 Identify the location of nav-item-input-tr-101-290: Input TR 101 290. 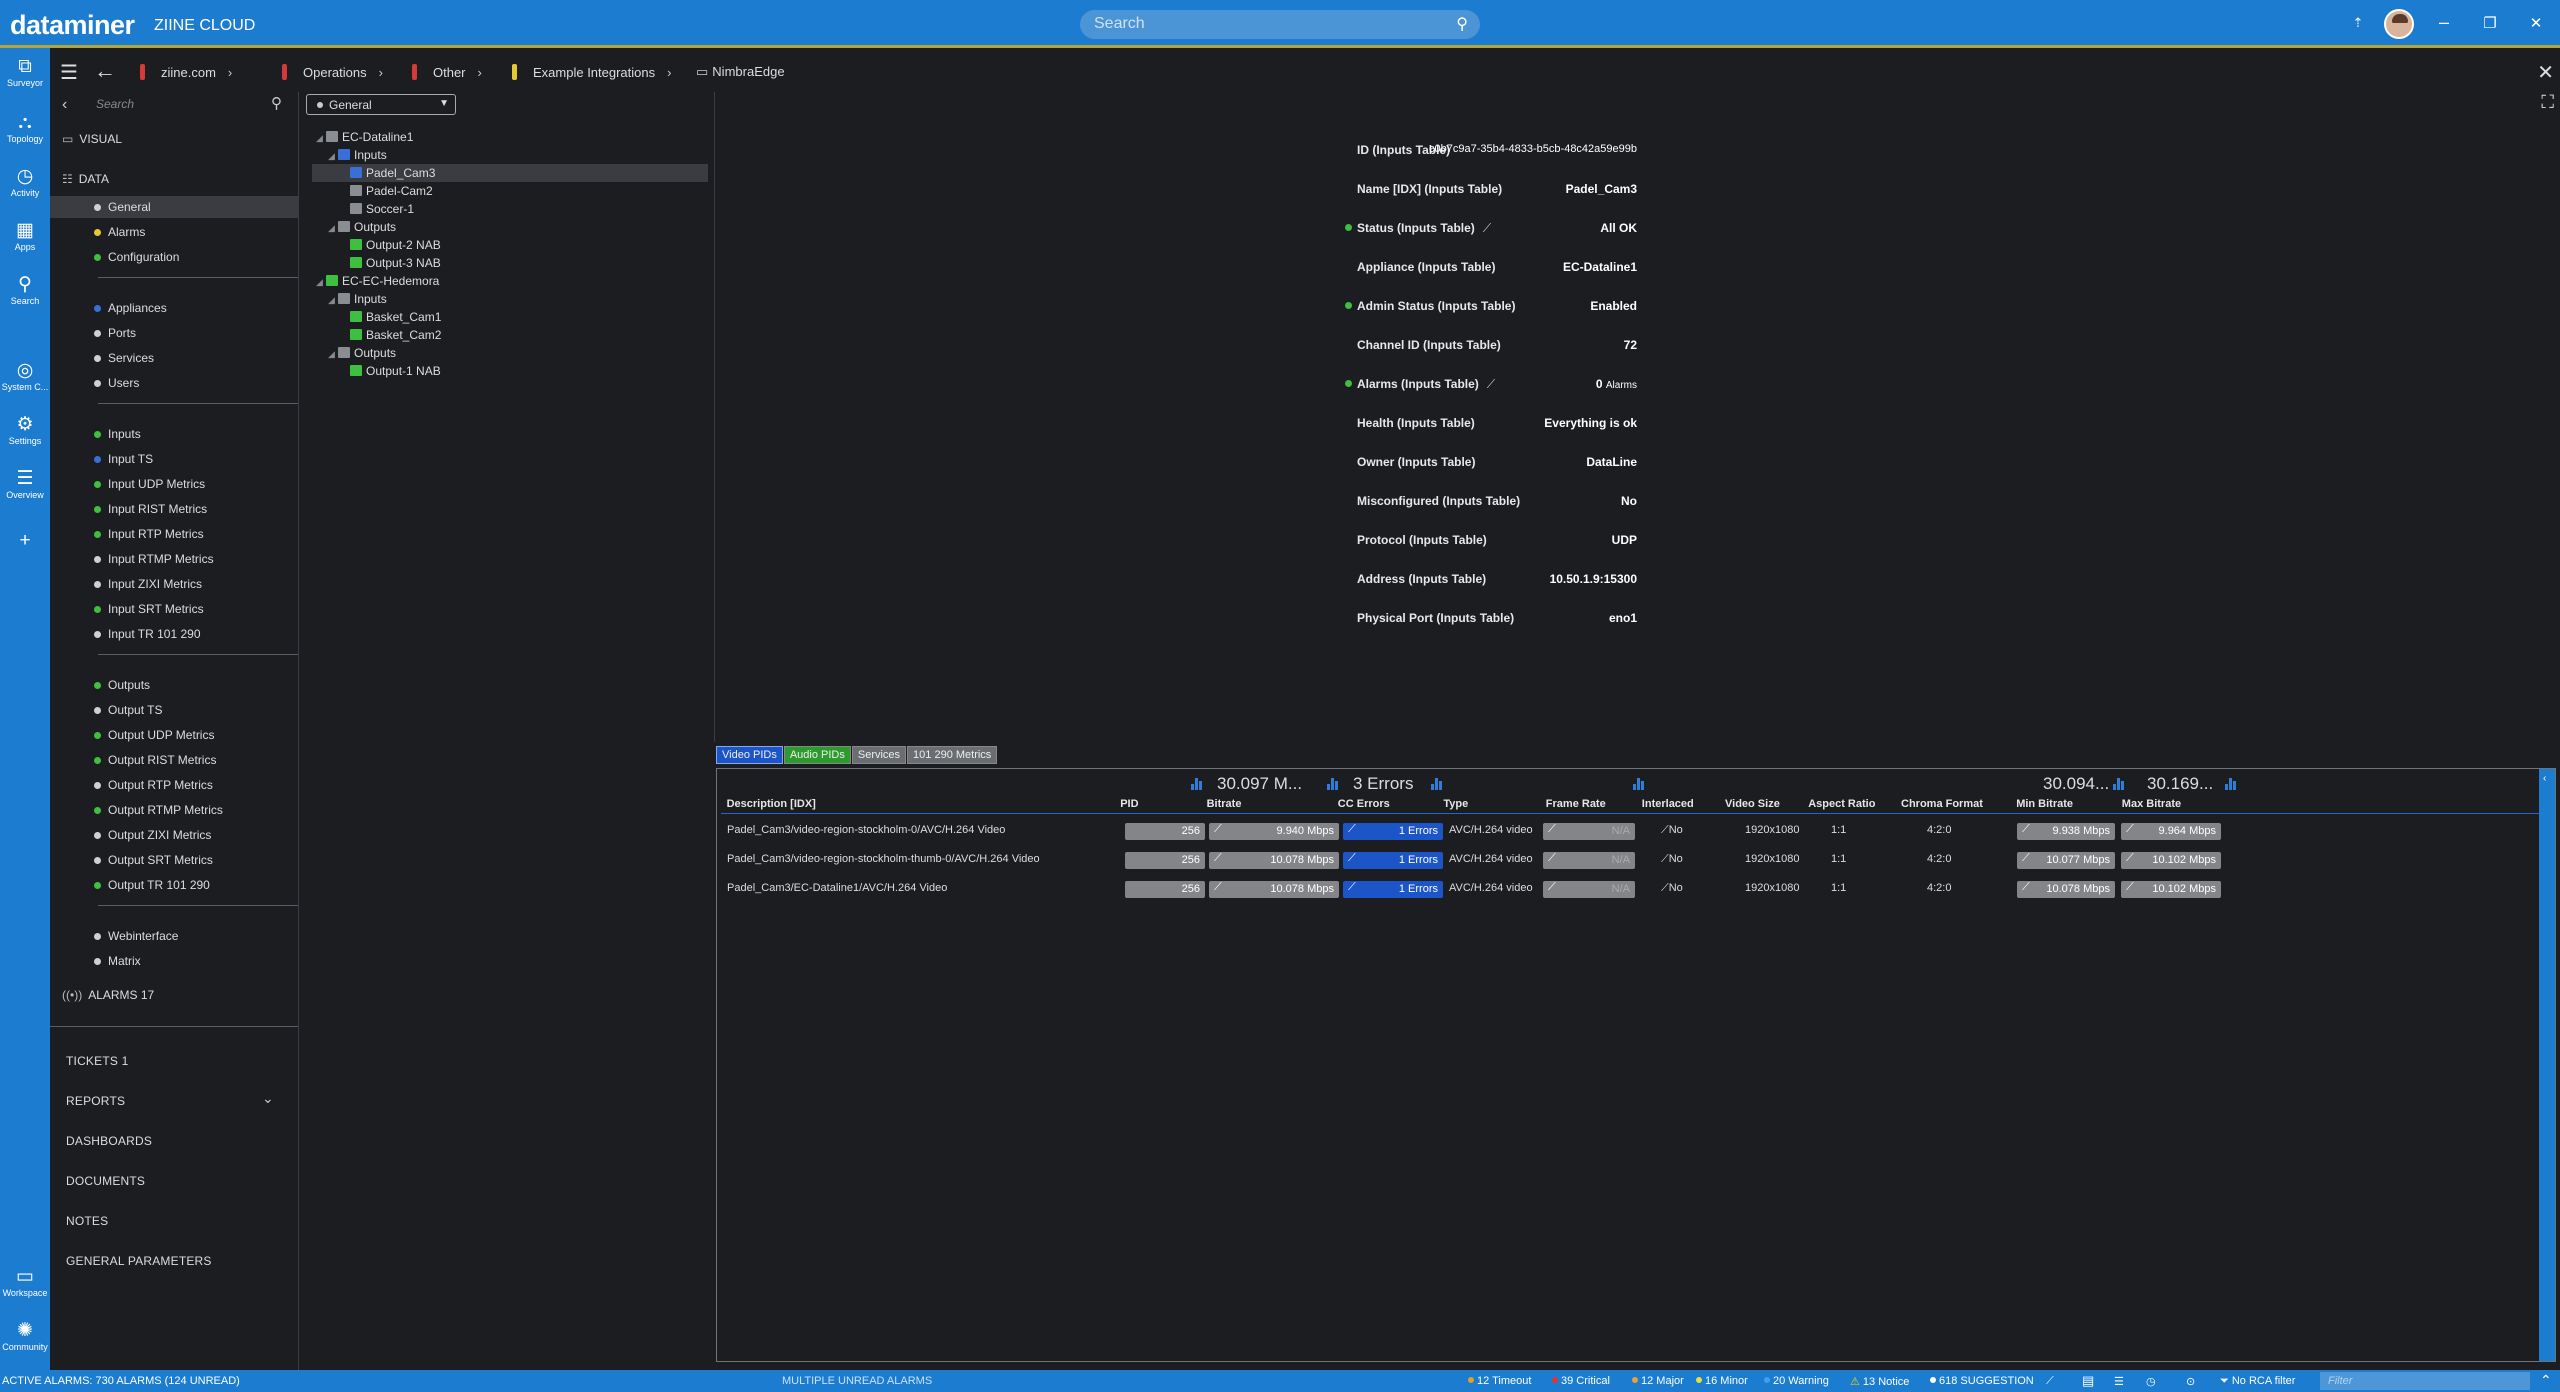
(174, 634).